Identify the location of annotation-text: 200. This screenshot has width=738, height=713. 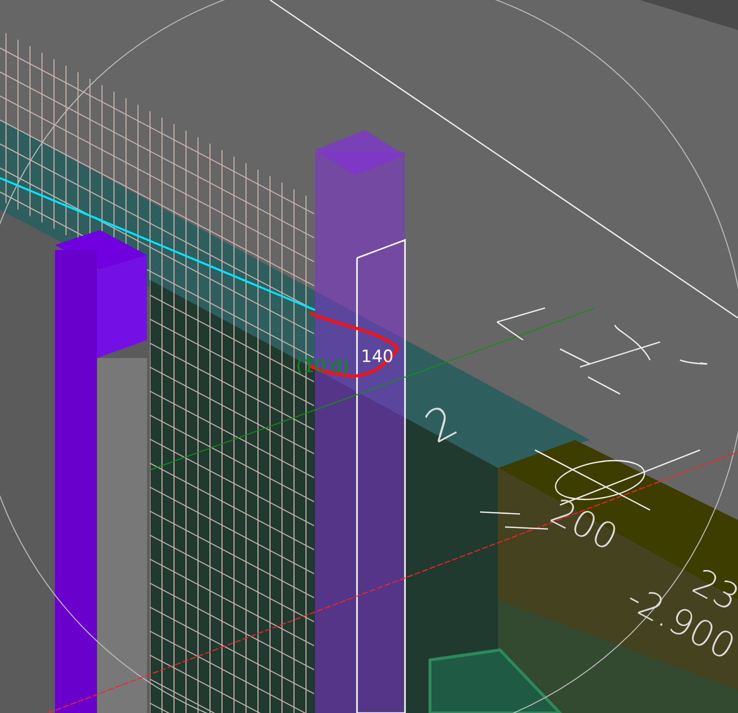
(584, 526).